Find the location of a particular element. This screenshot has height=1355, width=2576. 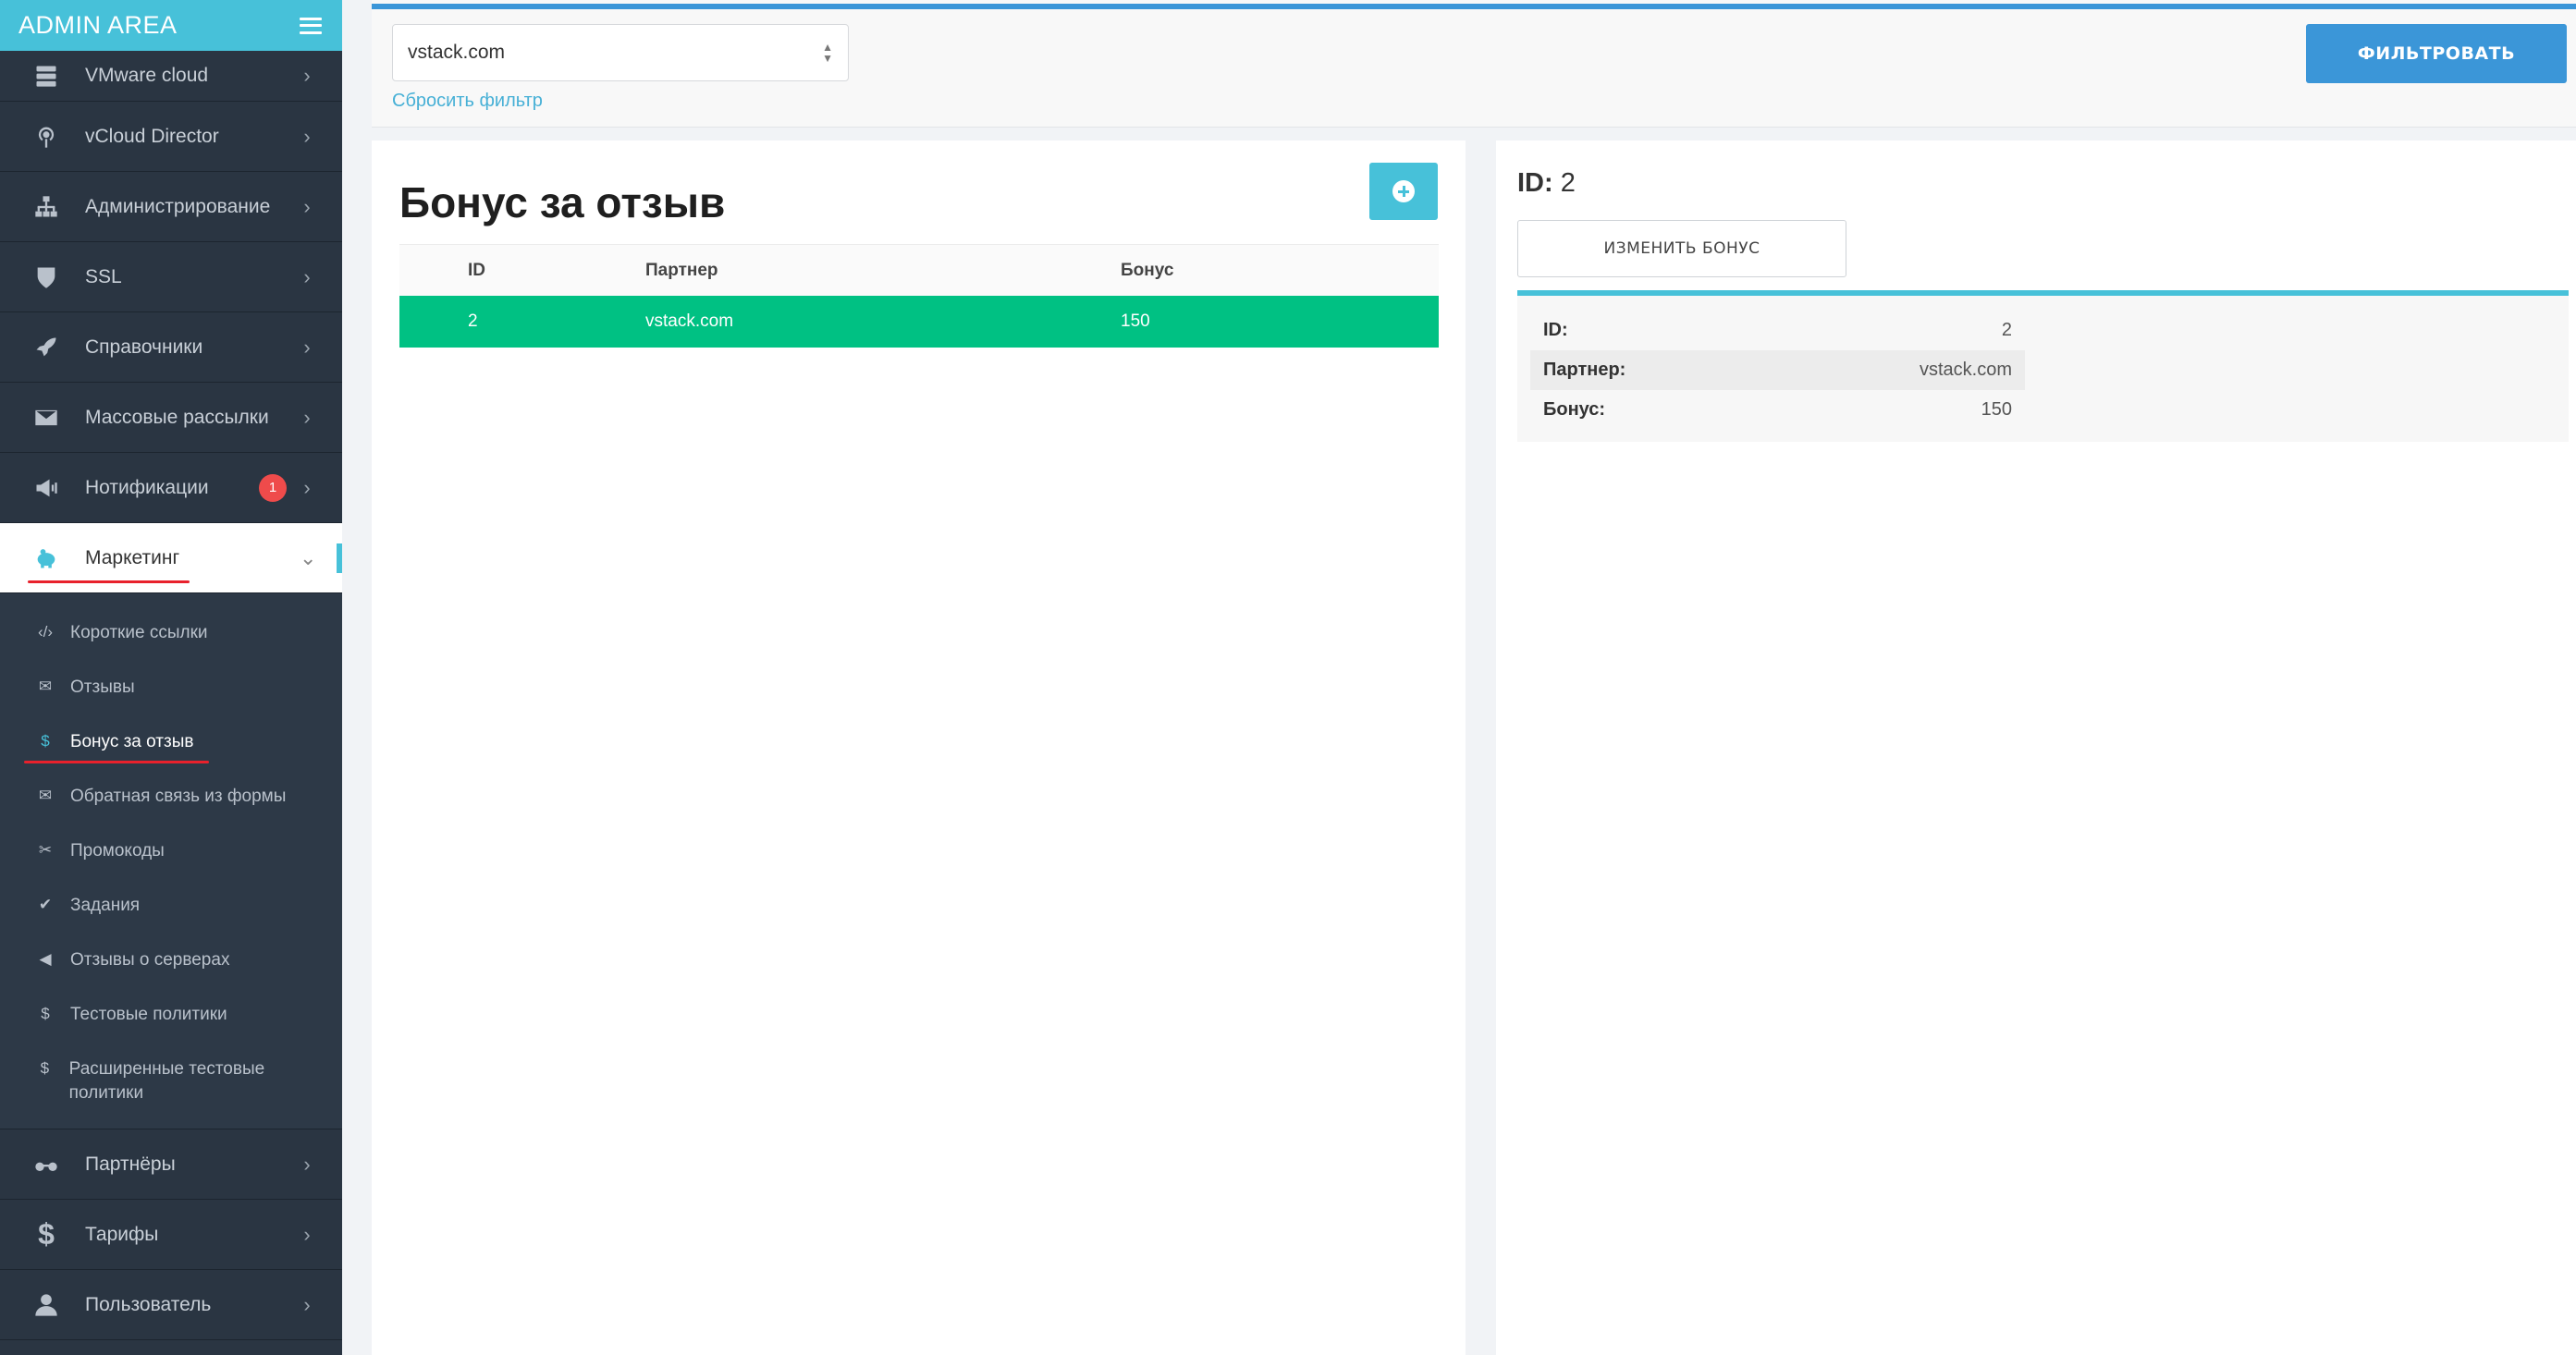

detail-title: ID: 2 is located at coordinates (1546, 183).